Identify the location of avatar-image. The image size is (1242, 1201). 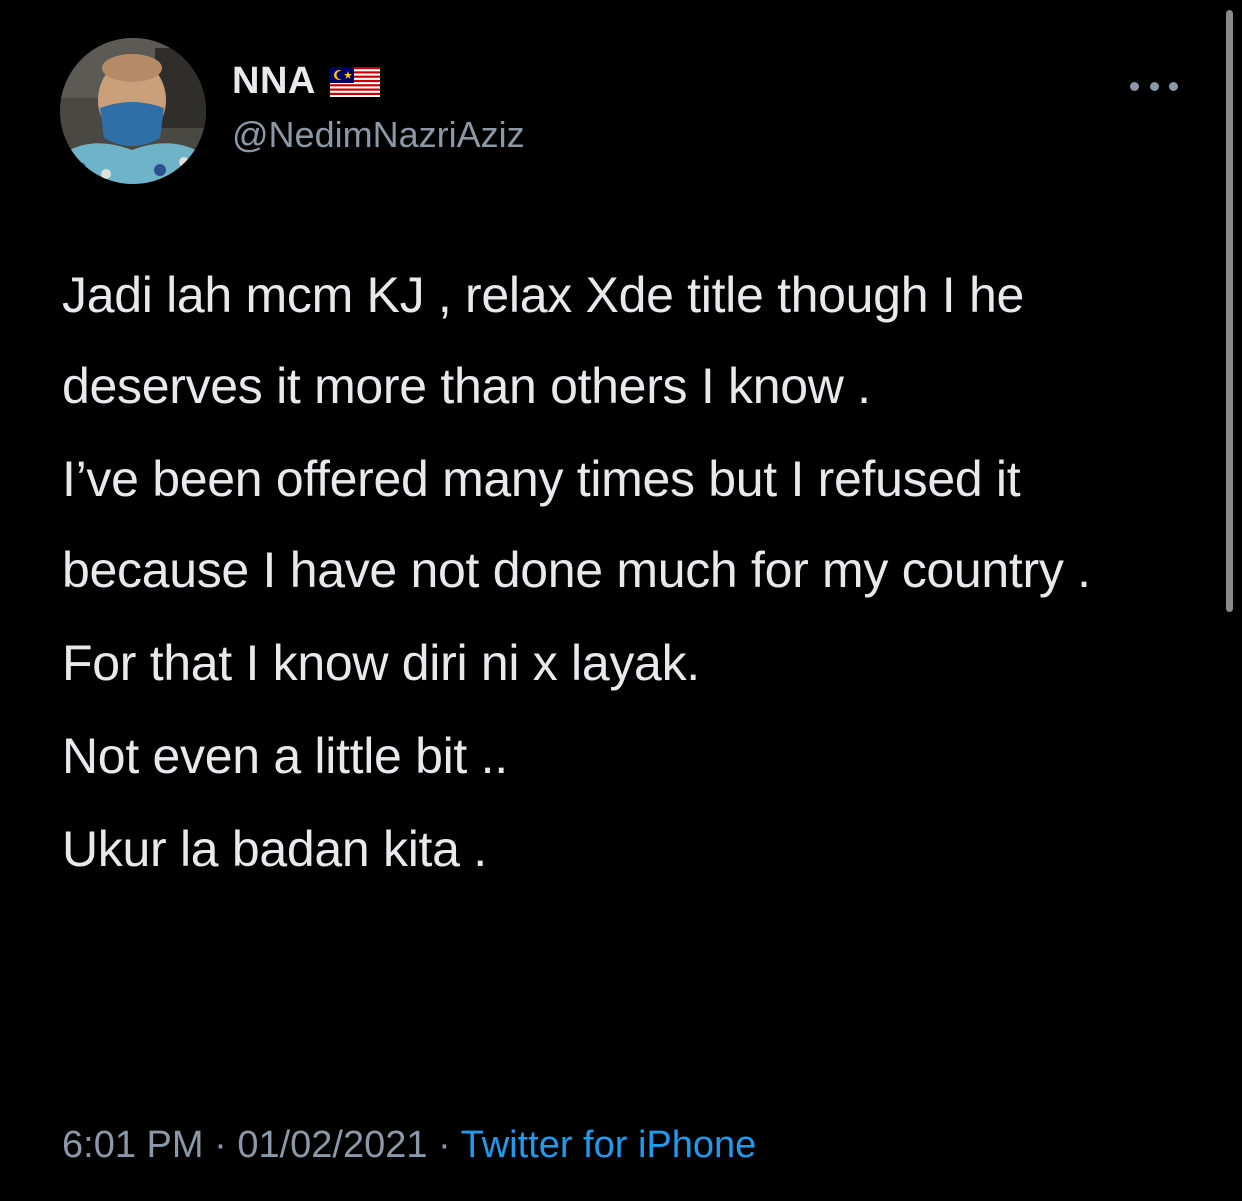
(133, 111).